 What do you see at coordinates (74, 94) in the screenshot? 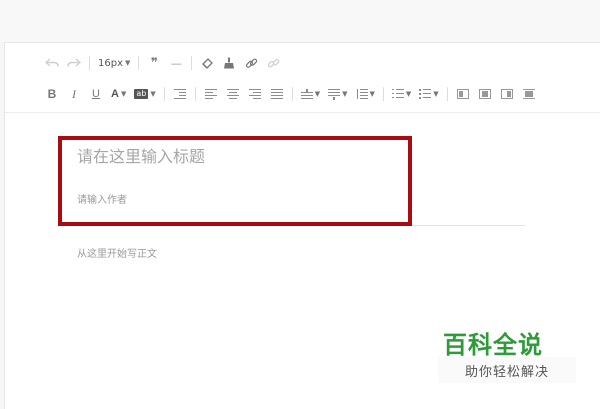
I see `italic-button: I` at bounding box center [74, 94].